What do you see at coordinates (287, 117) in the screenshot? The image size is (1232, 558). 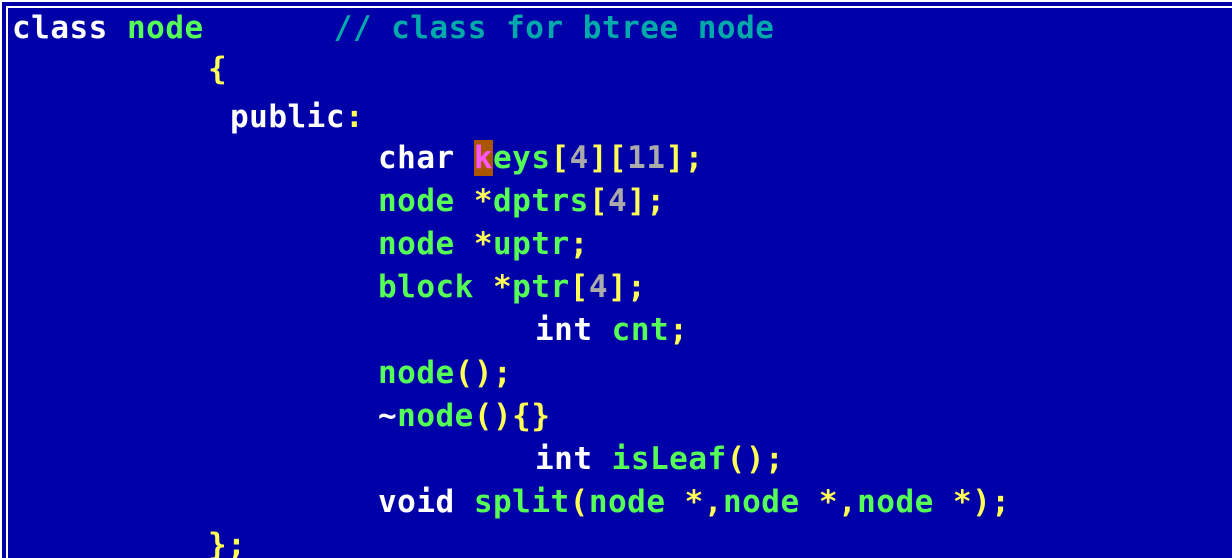 I see `keyword-public: public` at bounding box center [287, 117].